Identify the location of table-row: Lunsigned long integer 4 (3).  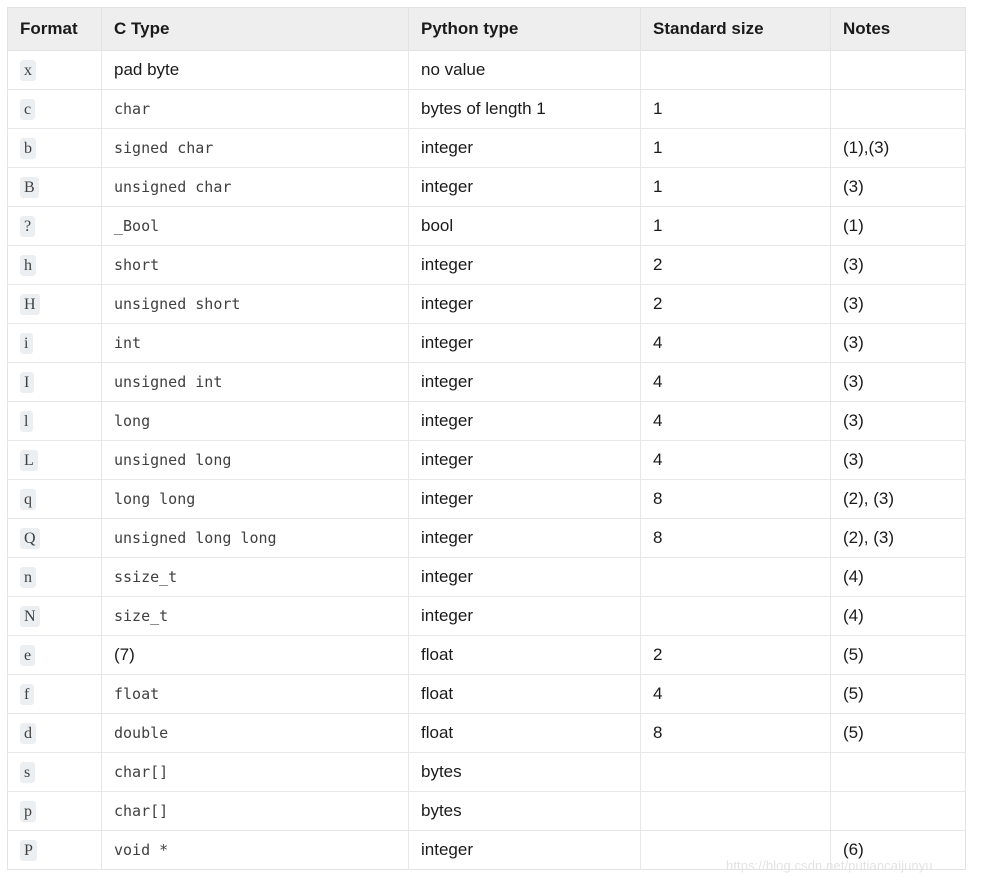
(486, 460).